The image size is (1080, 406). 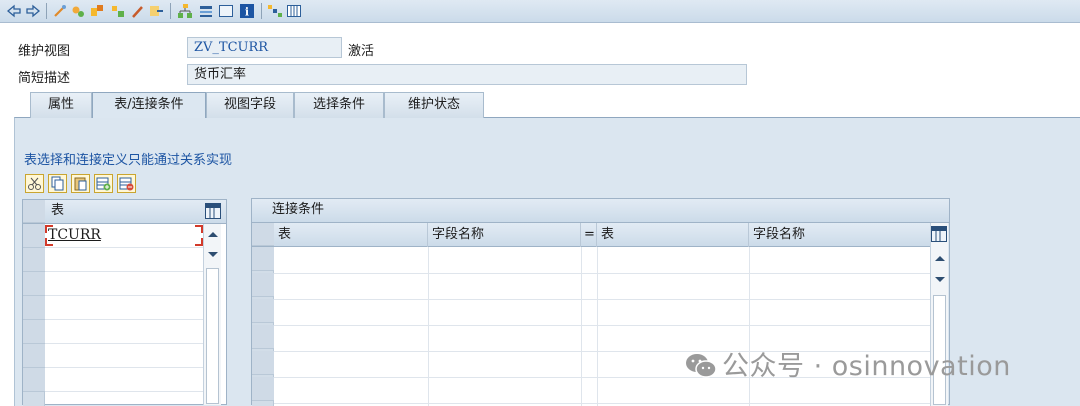 I want to click on tables-scrollbar, so click(x=212, y=314).